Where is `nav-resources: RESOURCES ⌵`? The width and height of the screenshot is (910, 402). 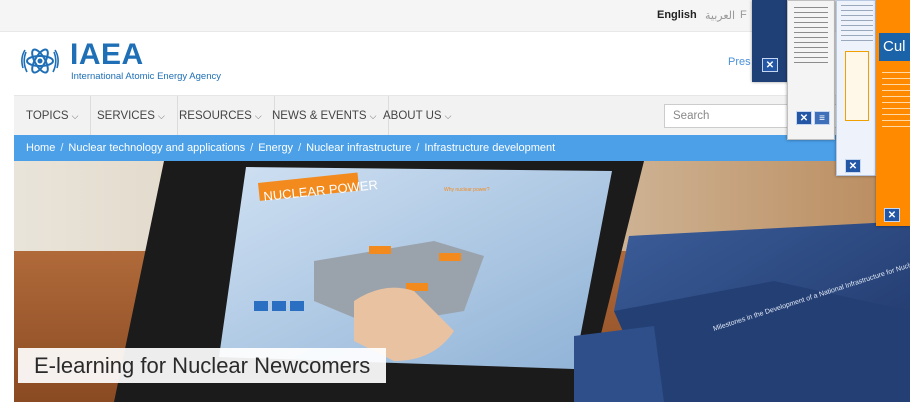 nav-resources: RESOURCES ⌵ is located at coordinates (221, 116).